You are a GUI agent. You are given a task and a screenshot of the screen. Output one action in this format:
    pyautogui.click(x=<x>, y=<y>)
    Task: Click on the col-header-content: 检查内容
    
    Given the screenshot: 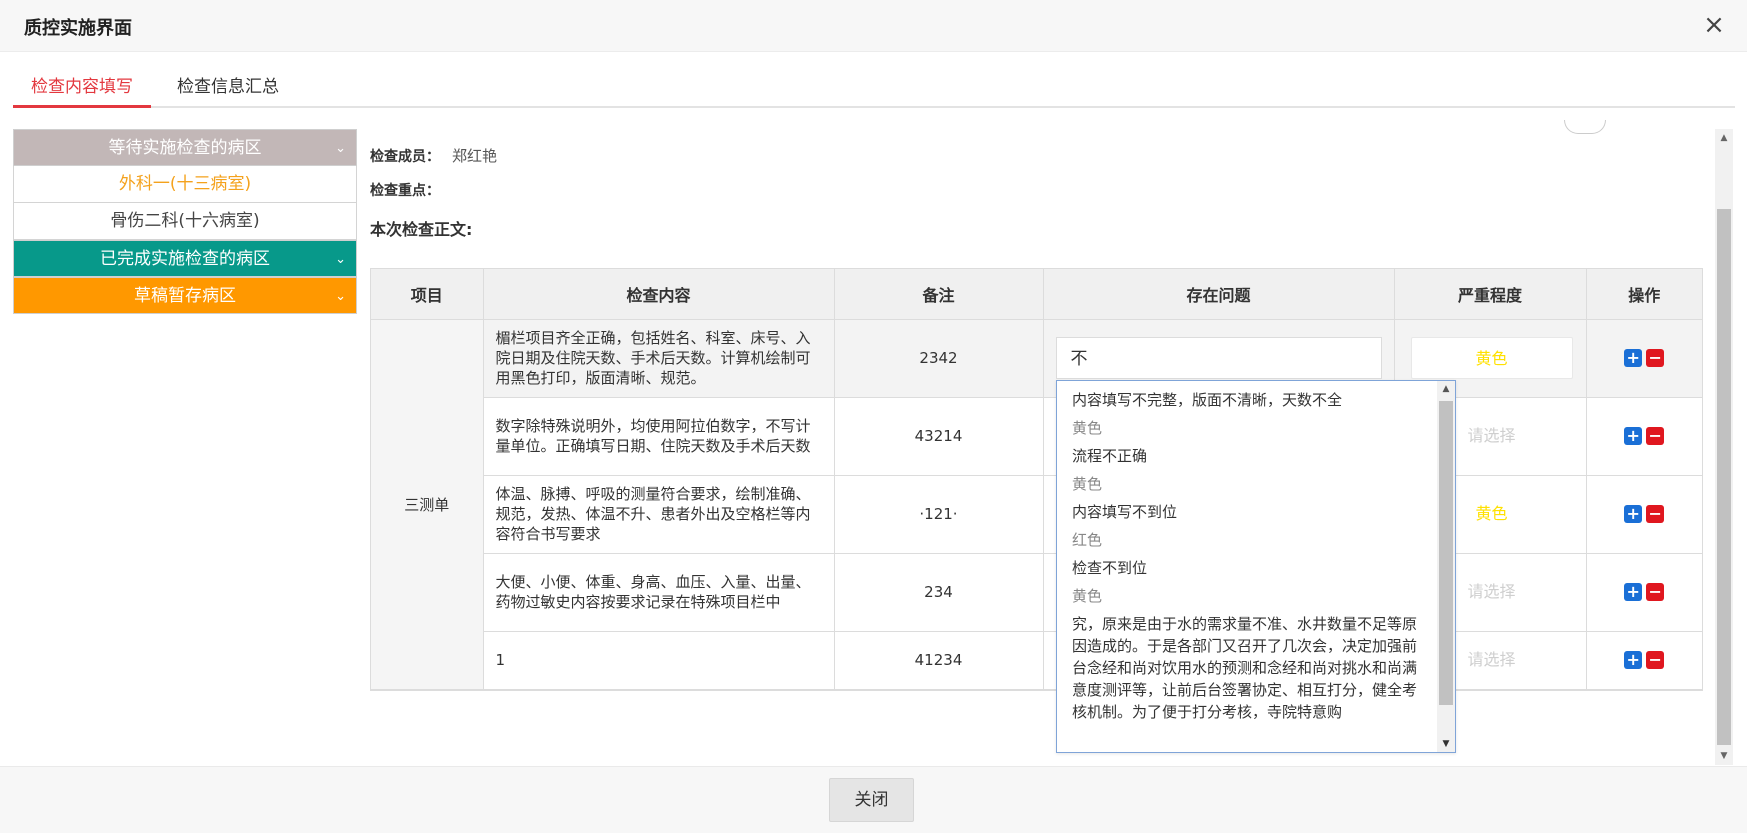 What is the action you would take?
    pyautogui.click(x=659, y=294)
    